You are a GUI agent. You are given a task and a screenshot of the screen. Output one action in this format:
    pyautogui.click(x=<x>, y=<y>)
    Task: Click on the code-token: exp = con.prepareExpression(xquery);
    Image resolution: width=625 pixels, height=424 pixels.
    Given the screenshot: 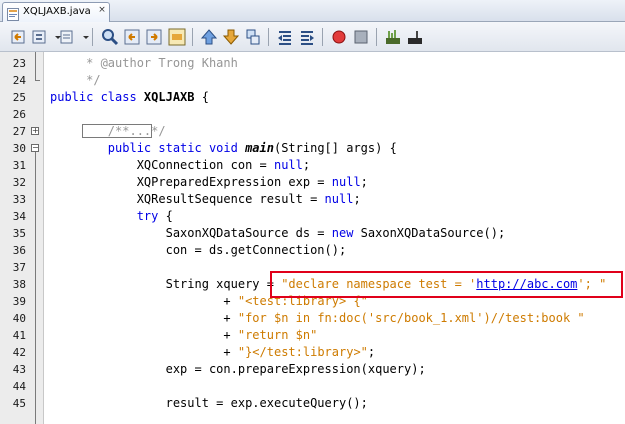 What is the action you would take?
    pyautogui.click(x=238, y=369)
    